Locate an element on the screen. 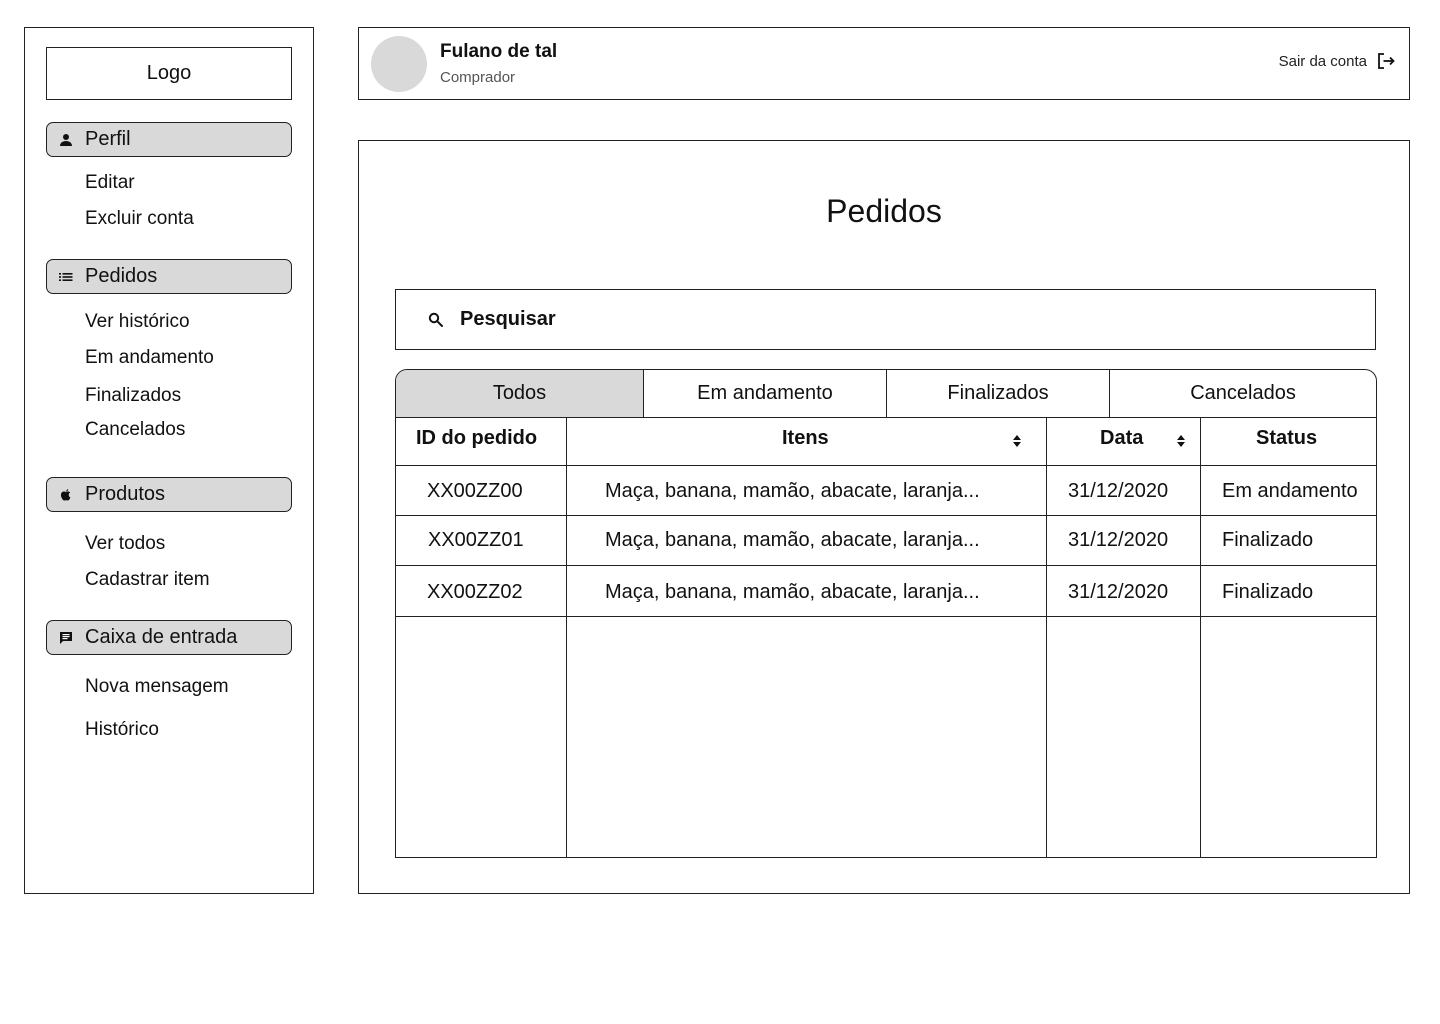  column-header-status: Status is located at coordinates (1287, 438).